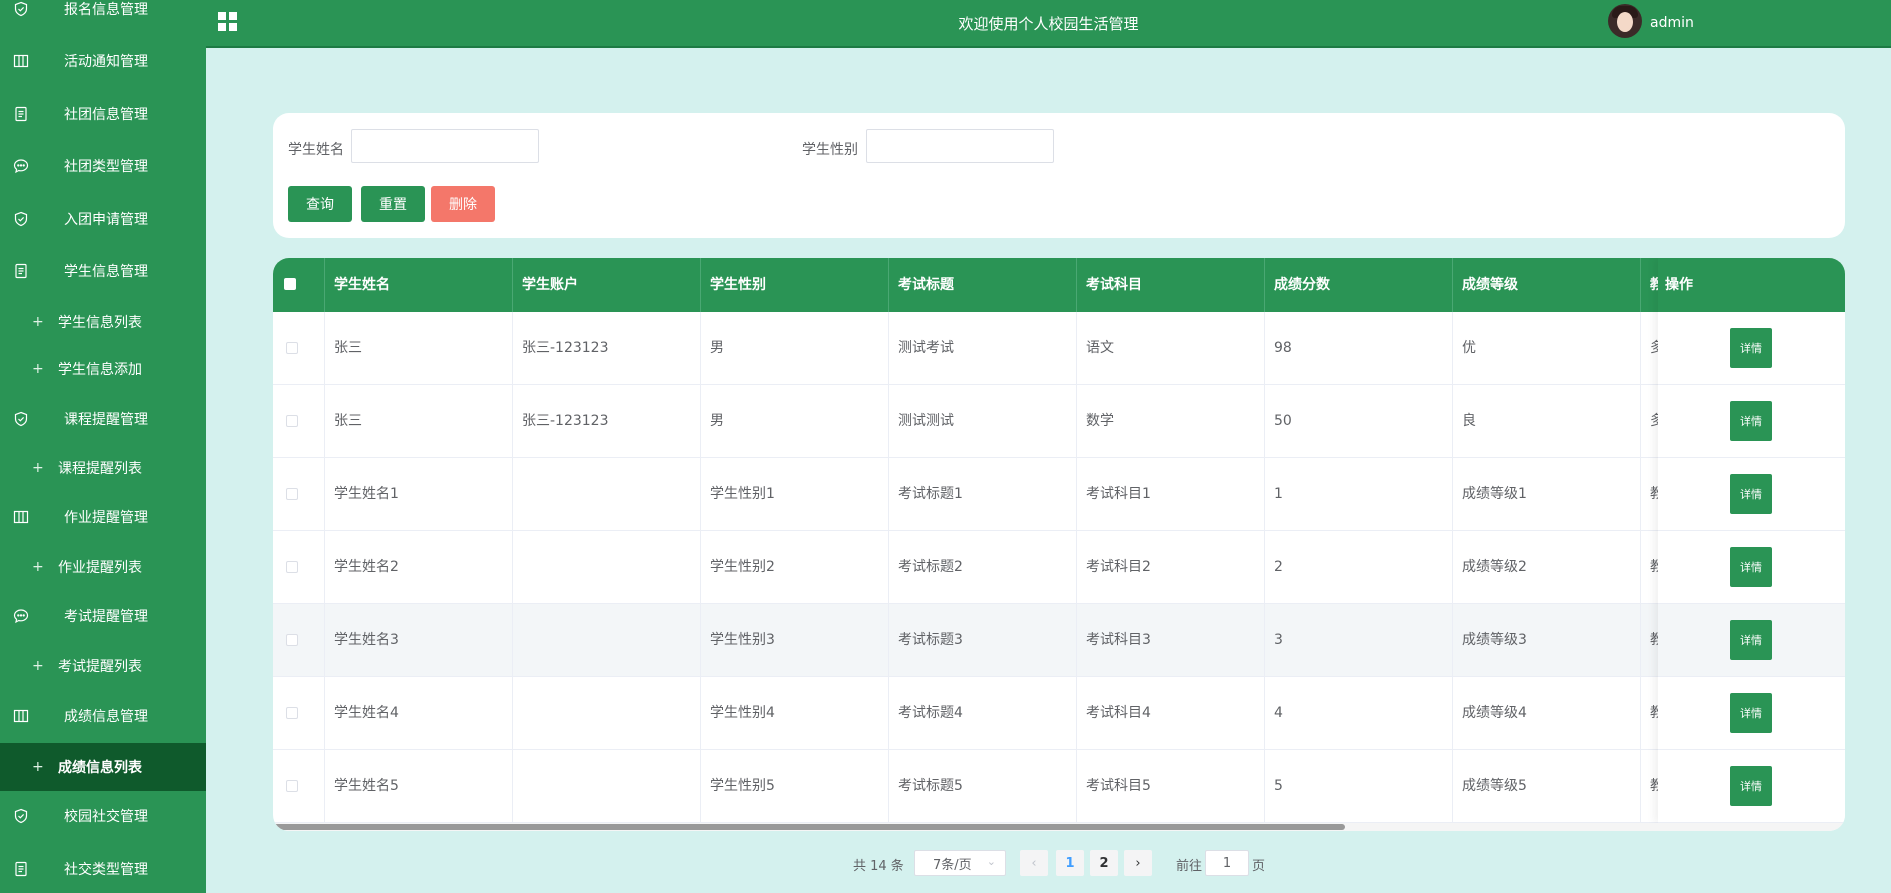  What do you see at coordinates (983, 348) in the screenshot?
I see `table-cell: 测试考试` at bounding box center [983, 348].